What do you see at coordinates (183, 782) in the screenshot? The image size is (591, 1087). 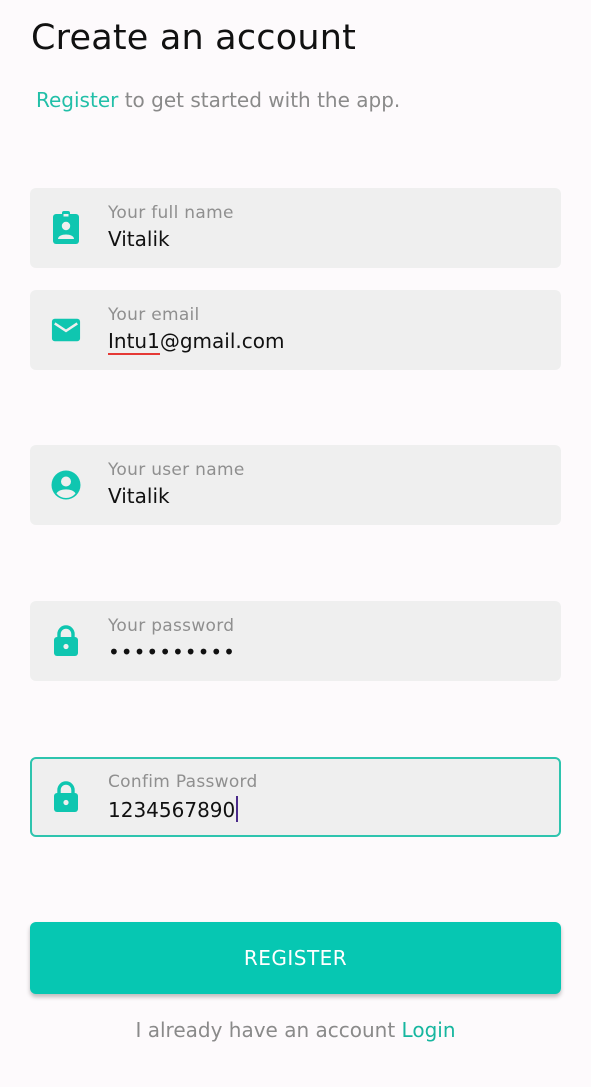 I see `confirm-password-label: Confim Password` at bounding box center [183, 782].